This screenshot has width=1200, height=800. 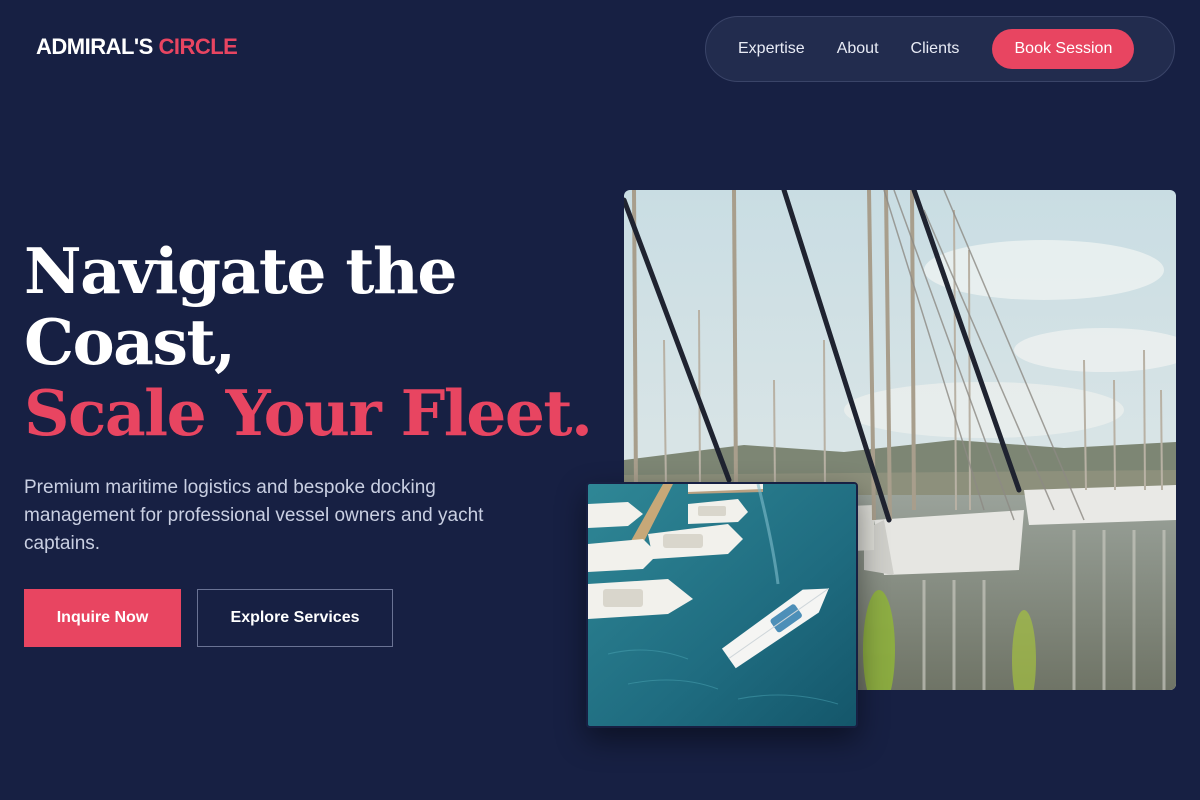 I want to click on explore-services-button: Explore Services, so click(x=295, y=618).